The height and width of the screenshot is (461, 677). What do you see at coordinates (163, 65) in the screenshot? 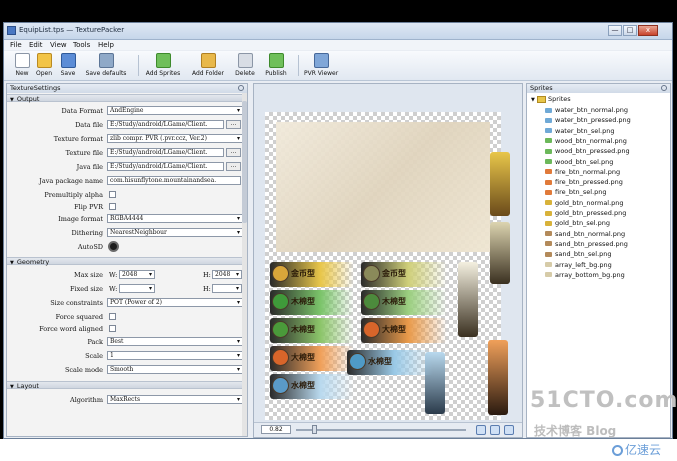
I see `add-sprites-button: Add Sprites` at bounding box center [163, 65].